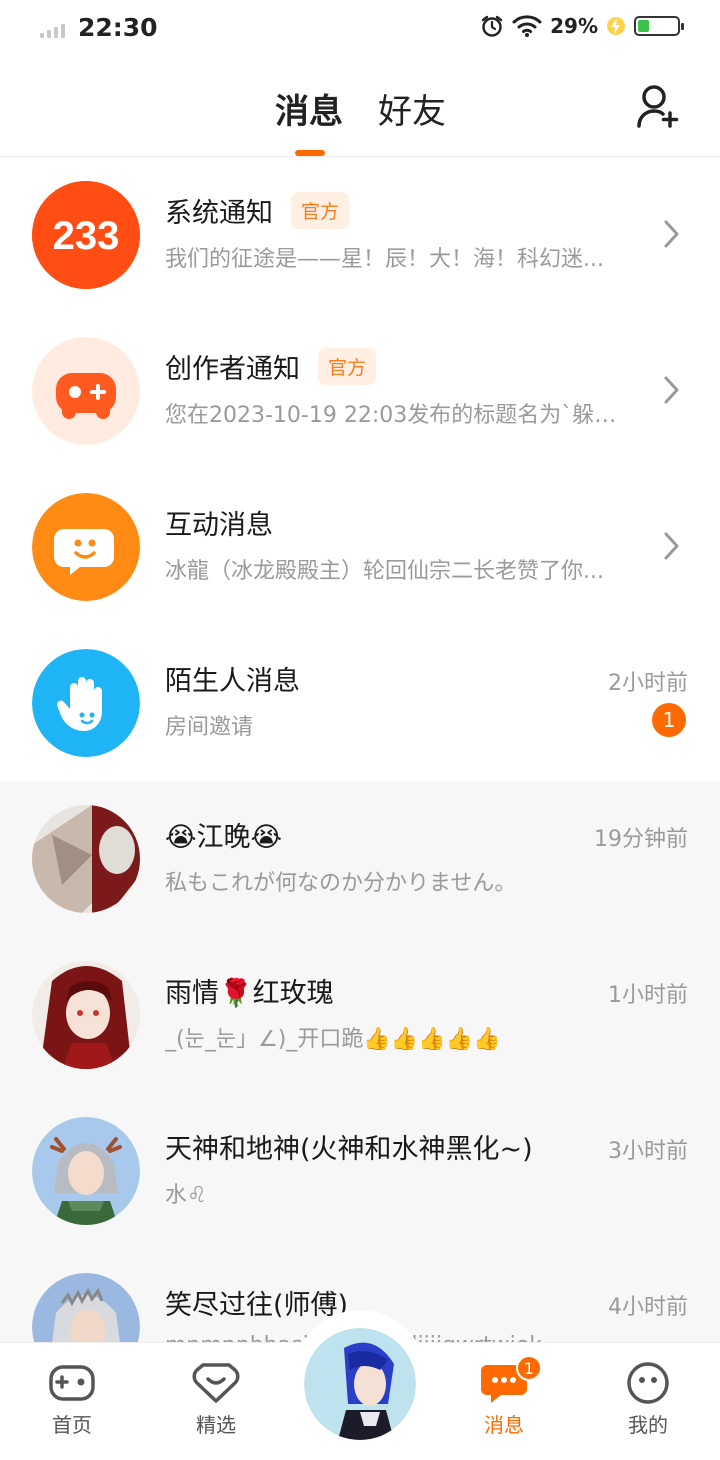  What do you see at coordinates (360, 29) in the screenshot?
I see `status-bar: 22:30 29%` at bounding box center [360, 29].